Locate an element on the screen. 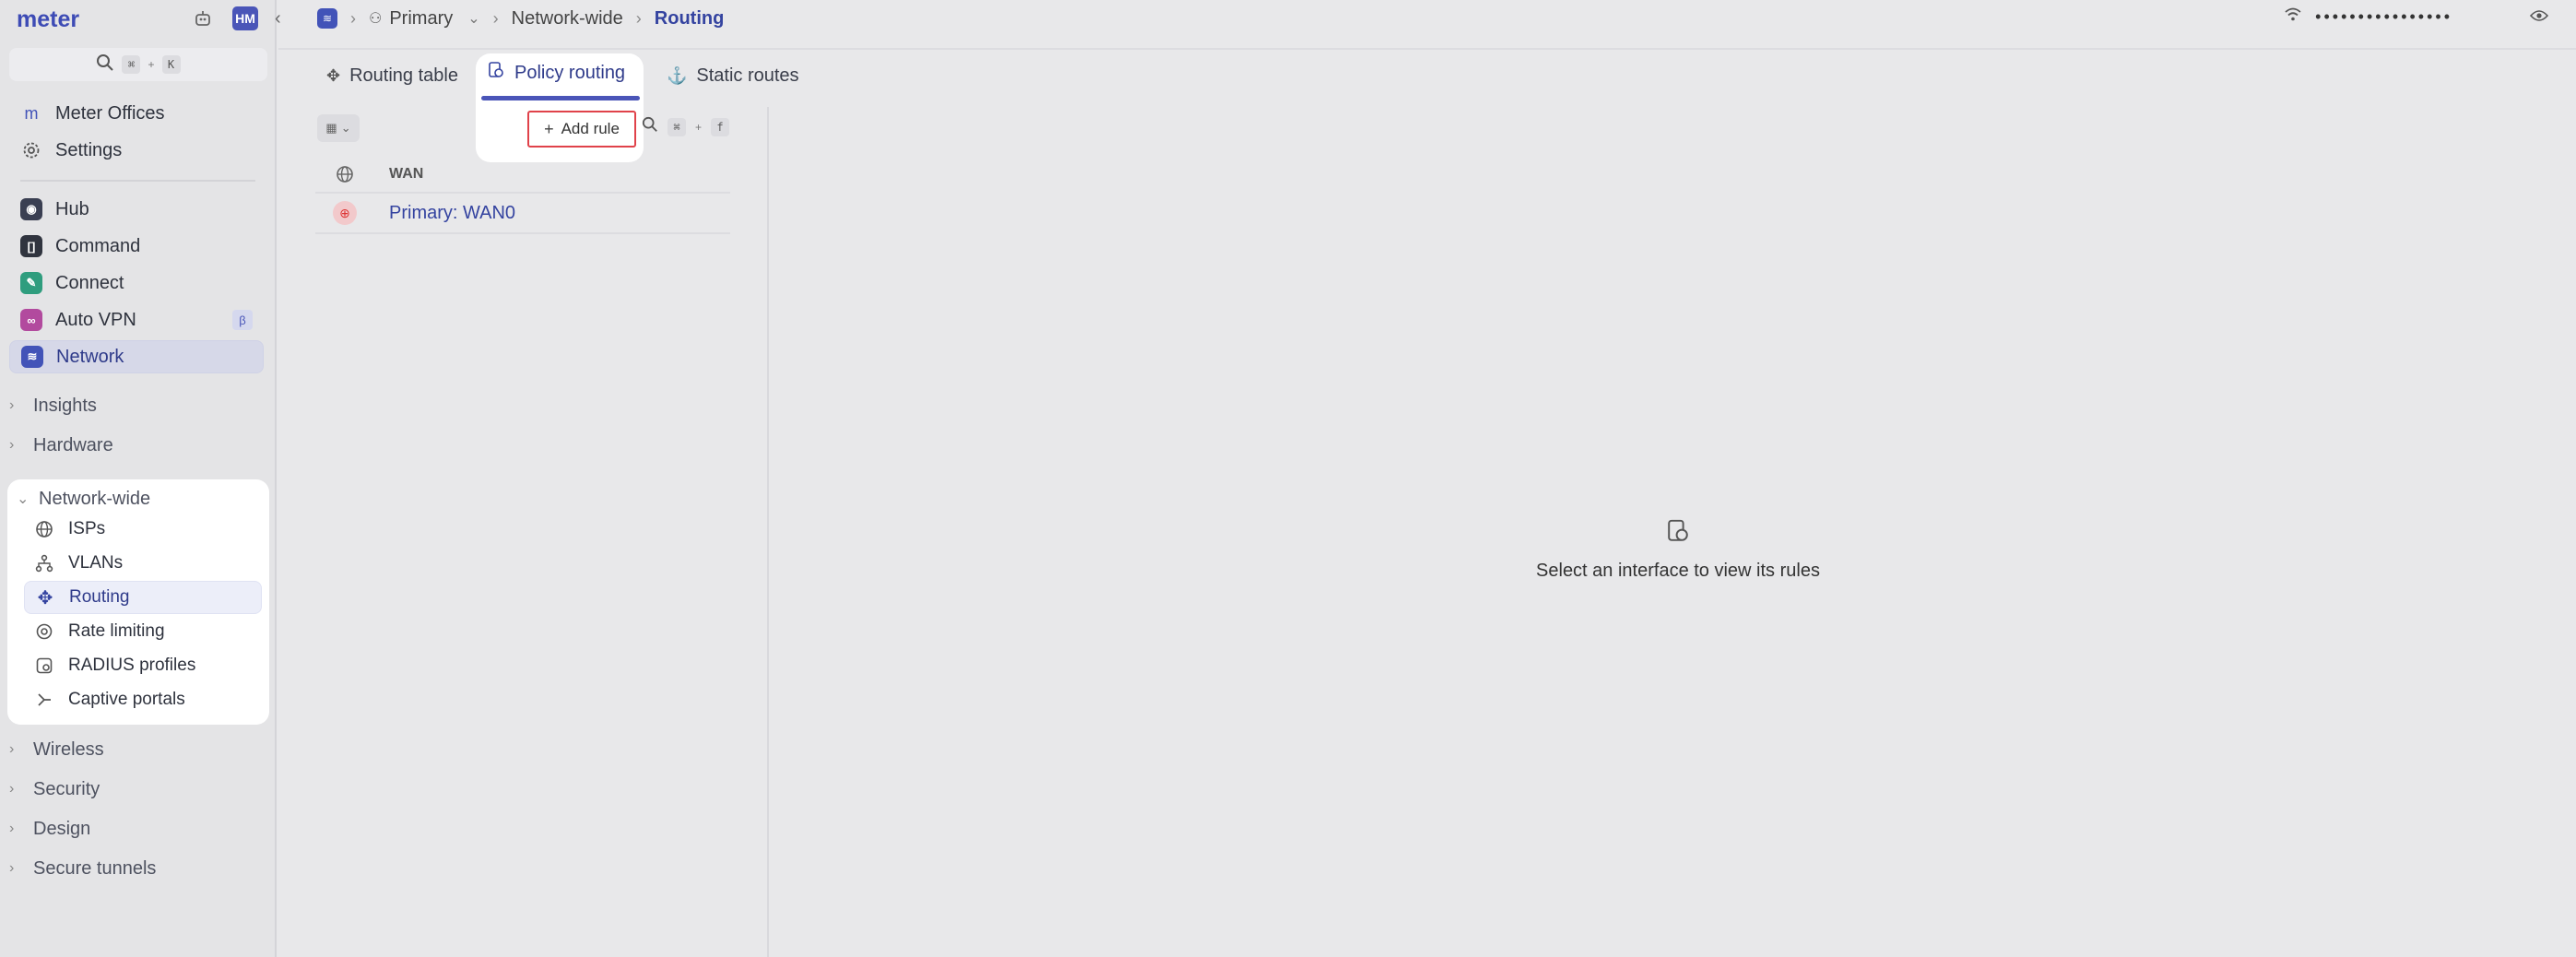  sidebar-item-network: ≋ Network is located at coordinates (136, 356).